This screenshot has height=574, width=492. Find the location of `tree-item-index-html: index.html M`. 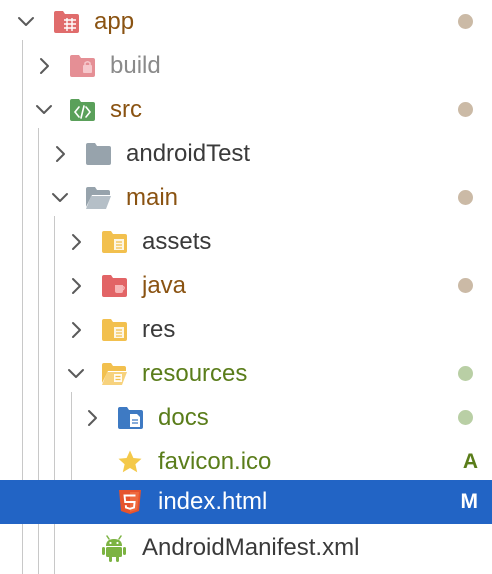

tree-item-index-html: index.html M is located at coordinates (246, 502).